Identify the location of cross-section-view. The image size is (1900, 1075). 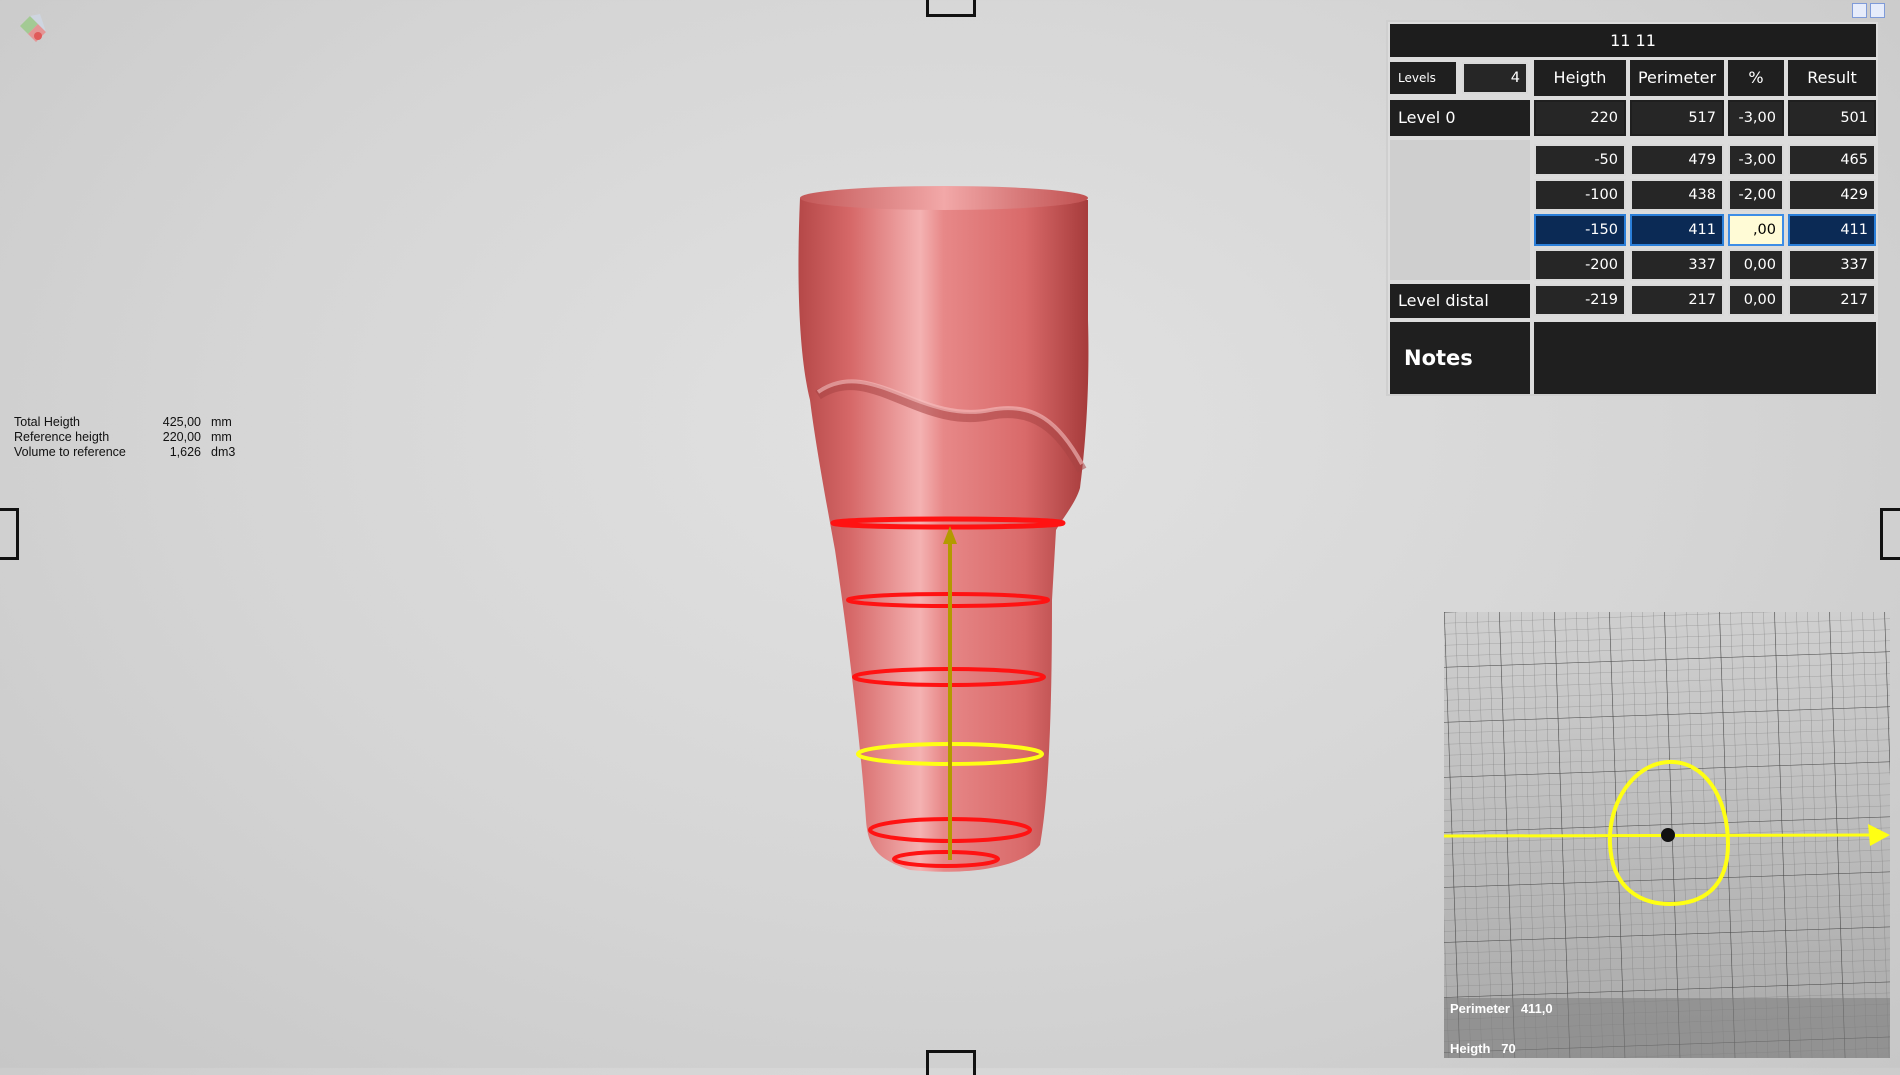
(1667, 835).